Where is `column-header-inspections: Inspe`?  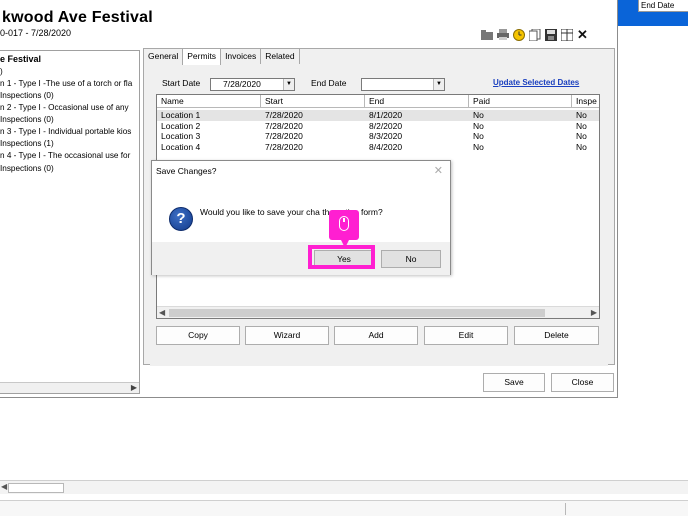
column-header-inspections: Inspe is located at coordinates (585, 101).